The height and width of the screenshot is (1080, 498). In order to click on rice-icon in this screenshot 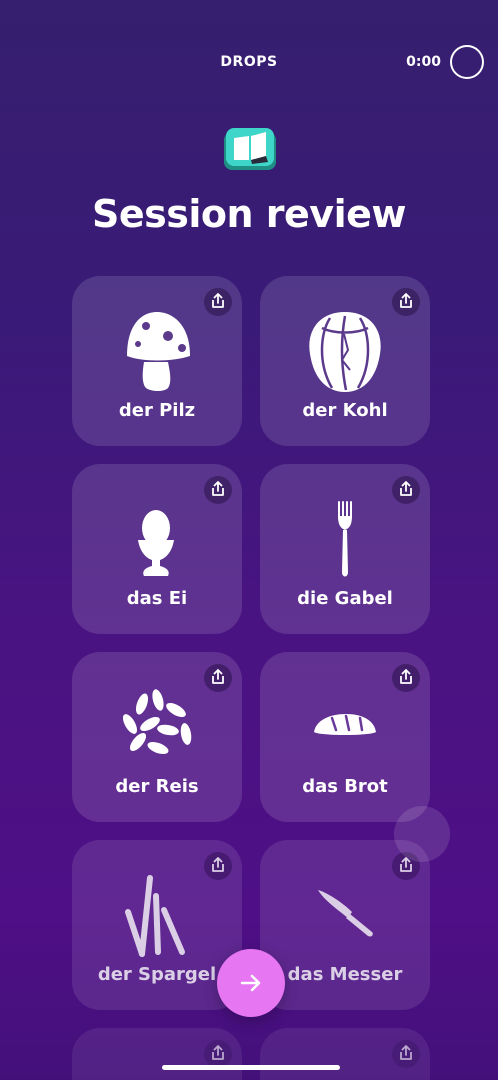, I will do `click(157, 722)`.